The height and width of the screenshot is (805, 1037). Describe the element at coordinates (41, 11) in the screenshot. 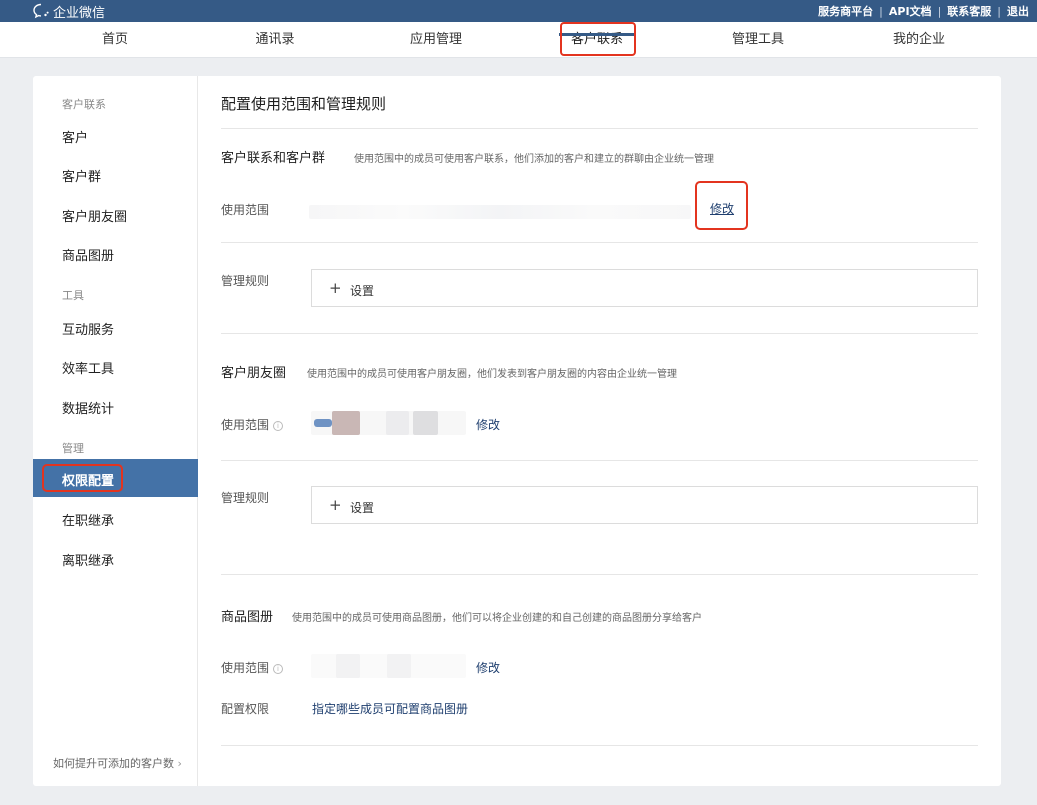

I see `wecom-logo-icon` at that location.